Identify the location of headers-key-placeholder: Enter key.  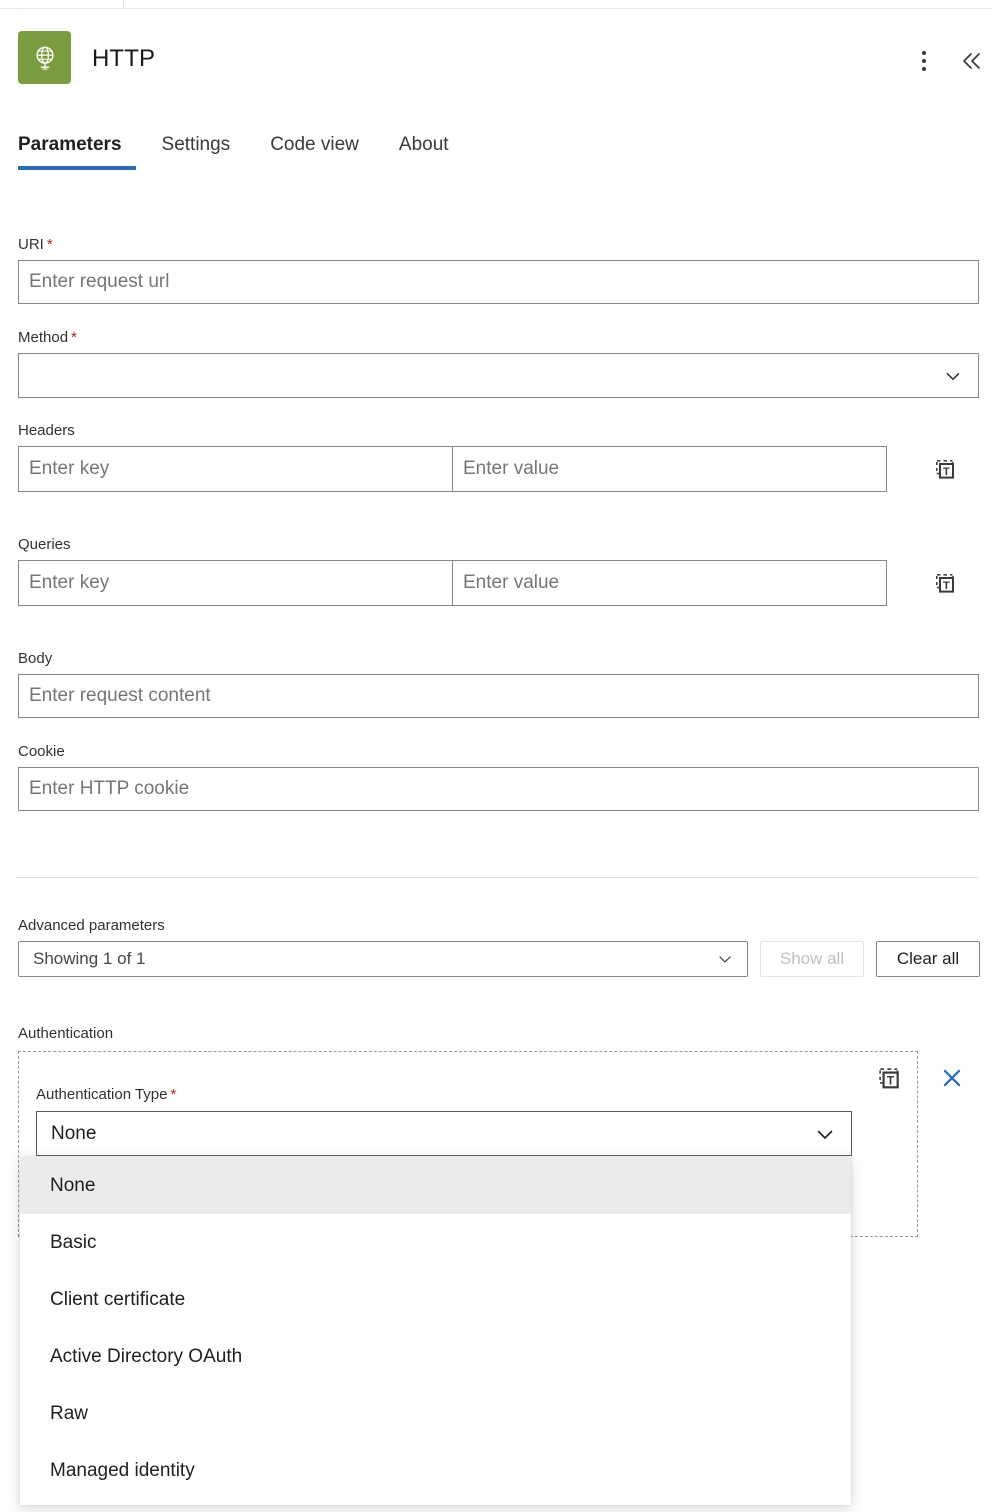
(69, 468).